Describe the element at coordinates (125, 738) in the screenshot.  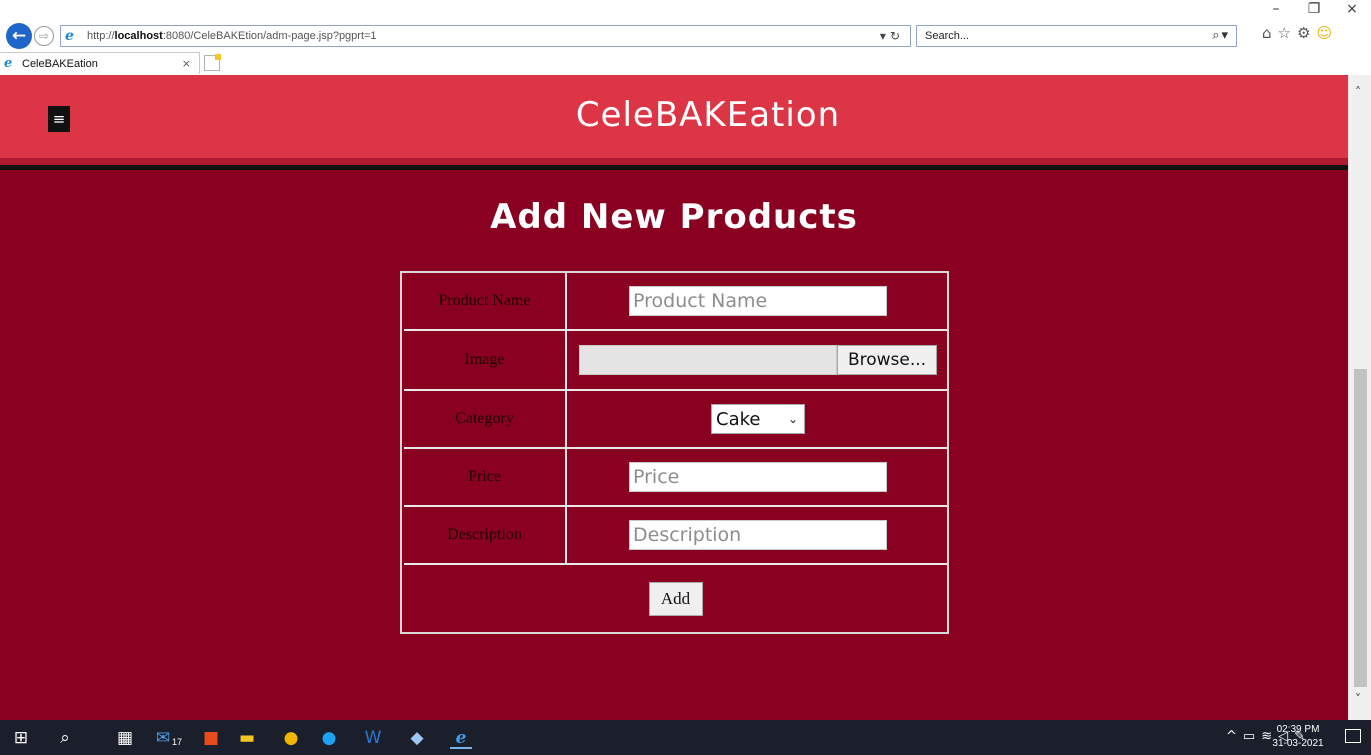
I see `calculator-icon: ▦` at that location.